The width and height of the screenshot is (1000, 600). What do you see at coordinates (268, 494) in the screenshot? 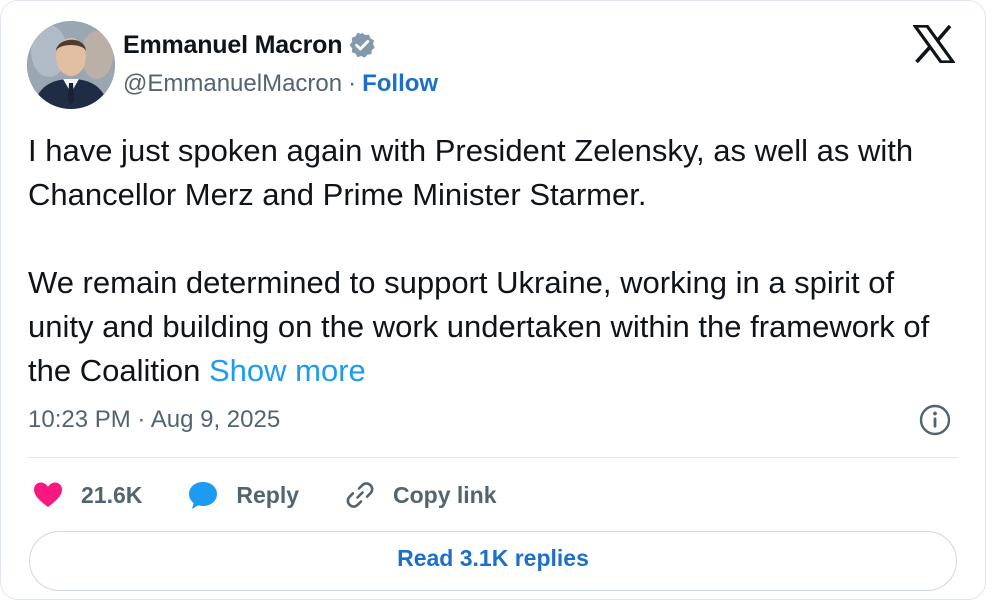
I see `reply-label: Reply` at bounding box center [268, 494].